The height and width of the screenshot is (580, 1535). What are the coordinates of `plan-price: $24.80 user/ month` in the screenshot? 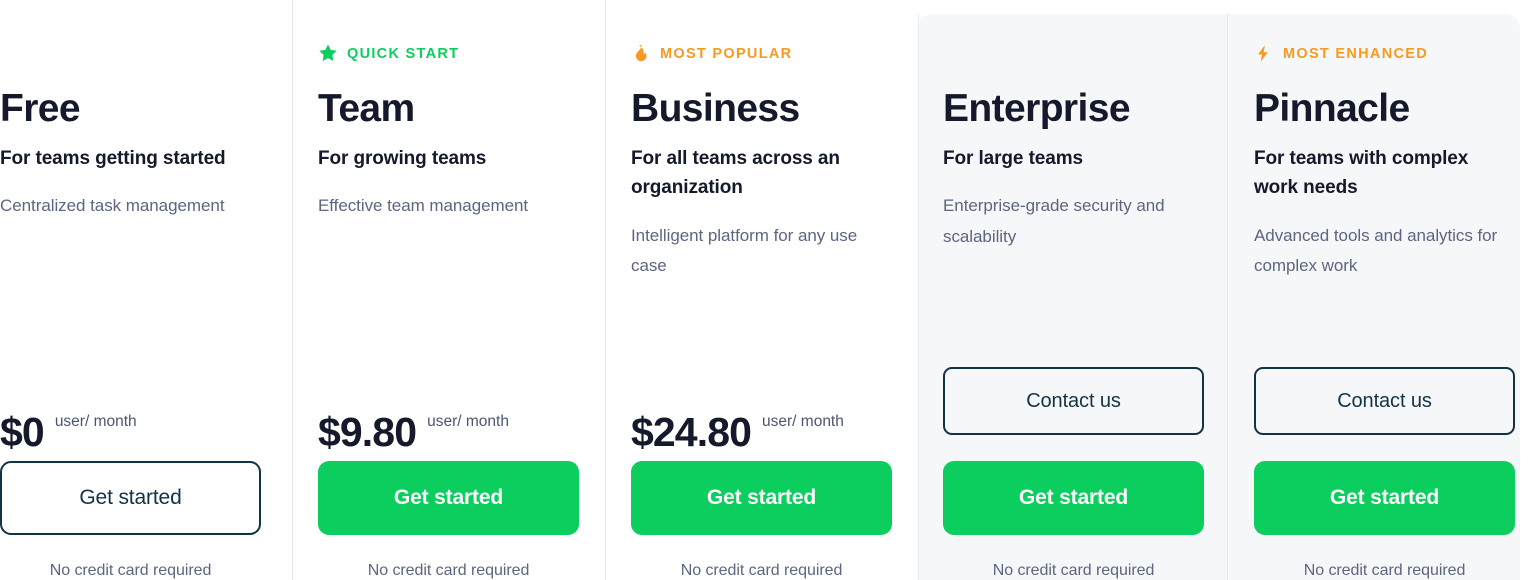 It's located at (762, 413).